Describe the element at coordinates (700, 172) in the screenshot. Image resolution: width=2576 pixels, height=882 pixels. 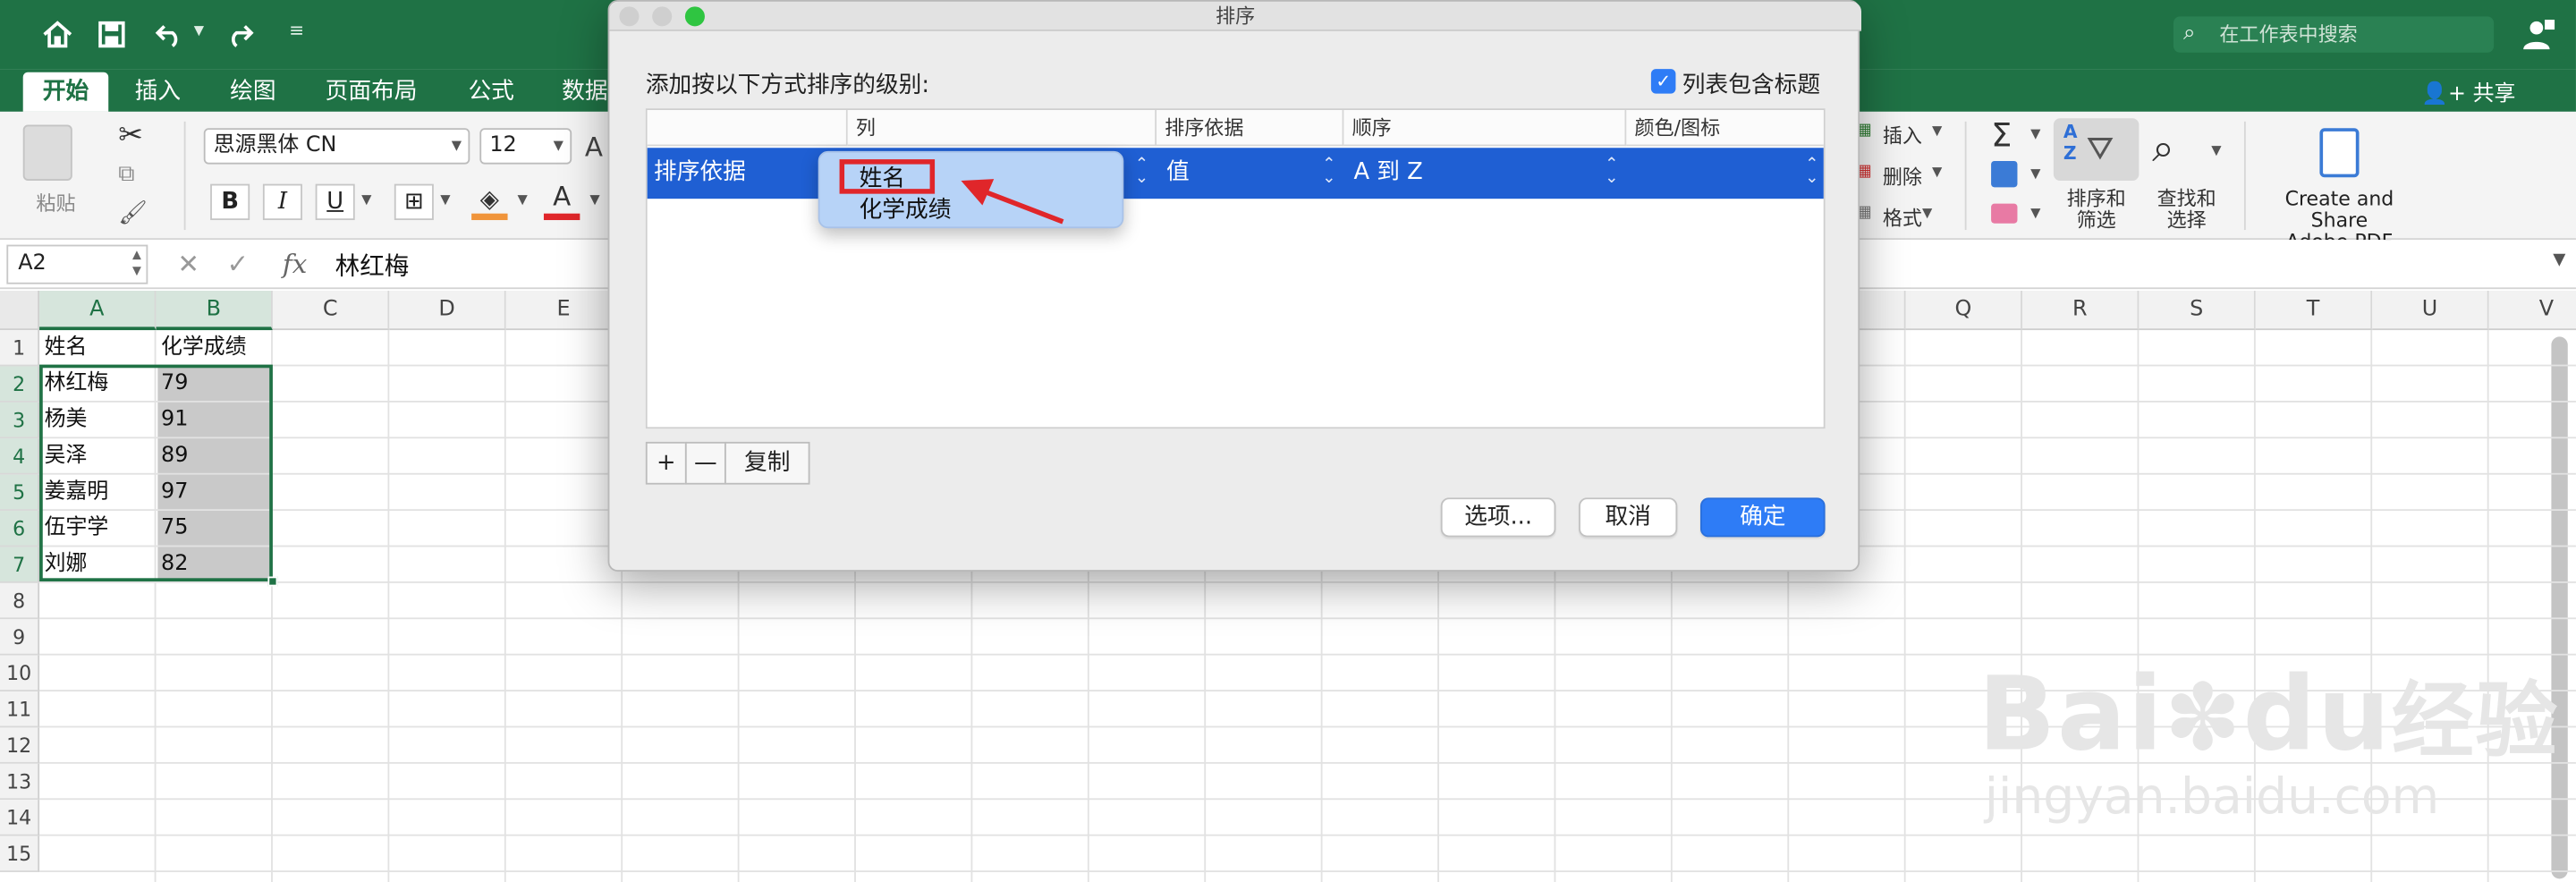
I see `sort-level-label: 排序依据` at that location.